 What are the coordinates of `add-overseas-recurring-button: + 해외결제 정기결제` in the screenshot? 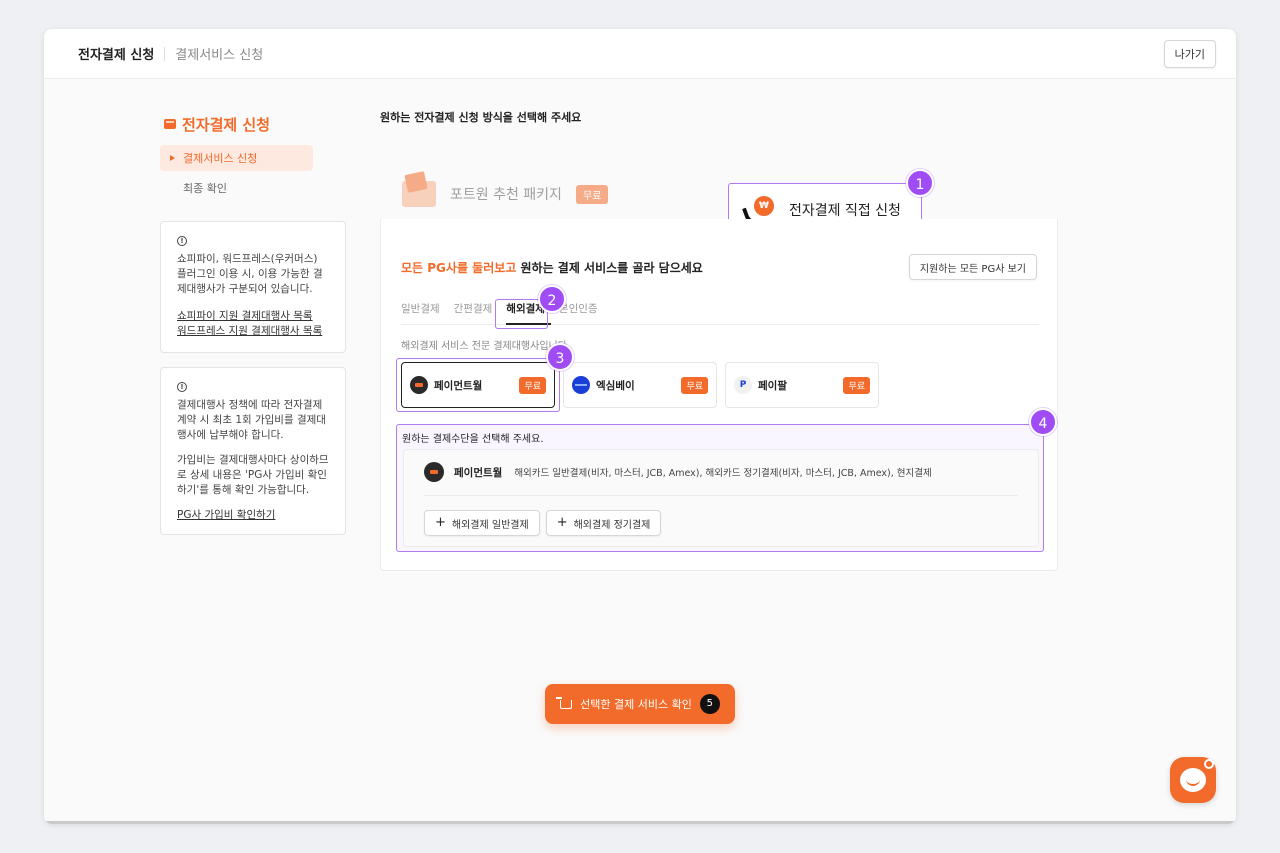 It's located at (603, 523).